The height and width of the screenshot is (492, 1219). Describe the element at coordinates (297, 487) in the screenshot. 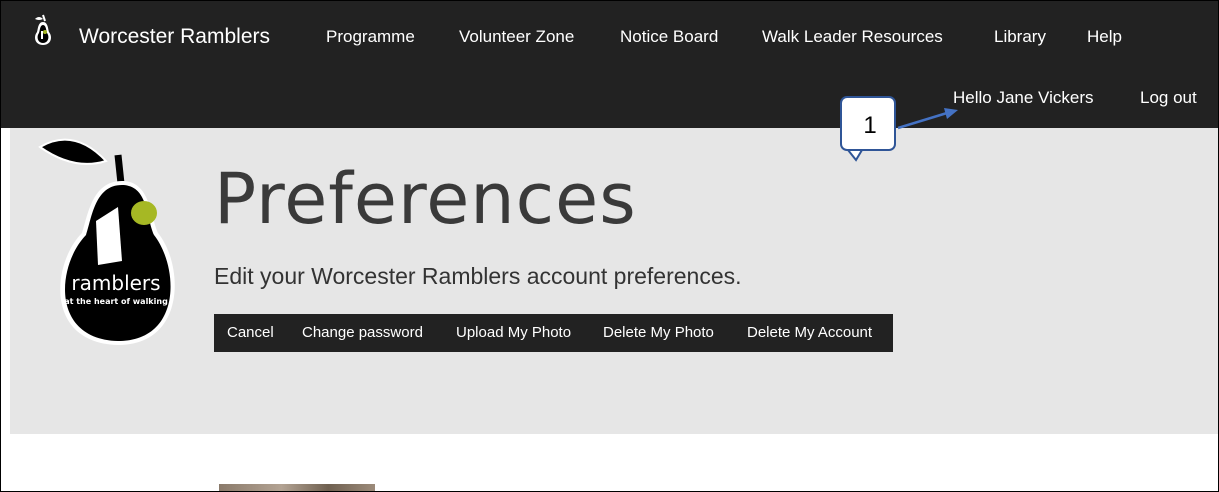

I see `profile-photo` at that location.